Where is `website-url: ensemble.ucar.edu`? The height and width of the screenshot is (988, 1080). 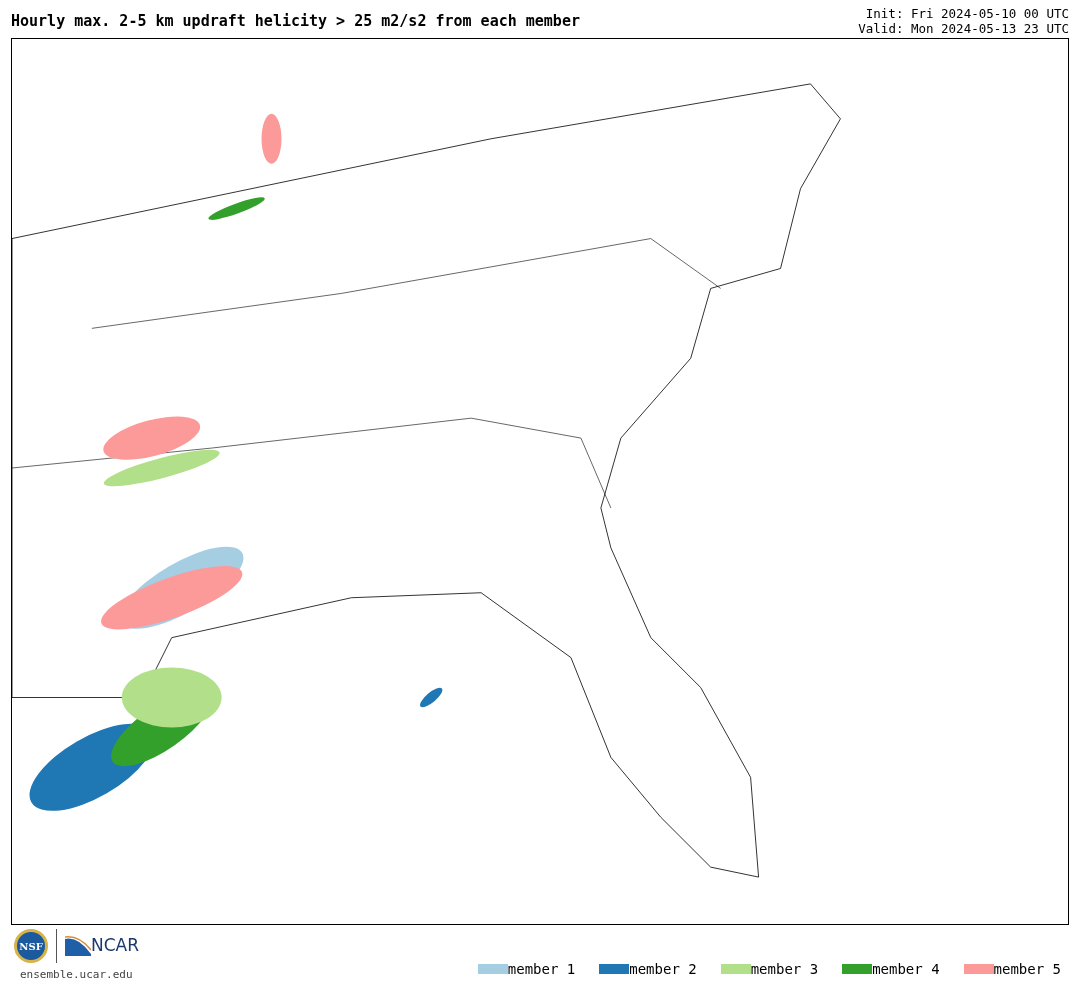 website-url: ensemble.ucar.edu is located at coordinates (77, 975).